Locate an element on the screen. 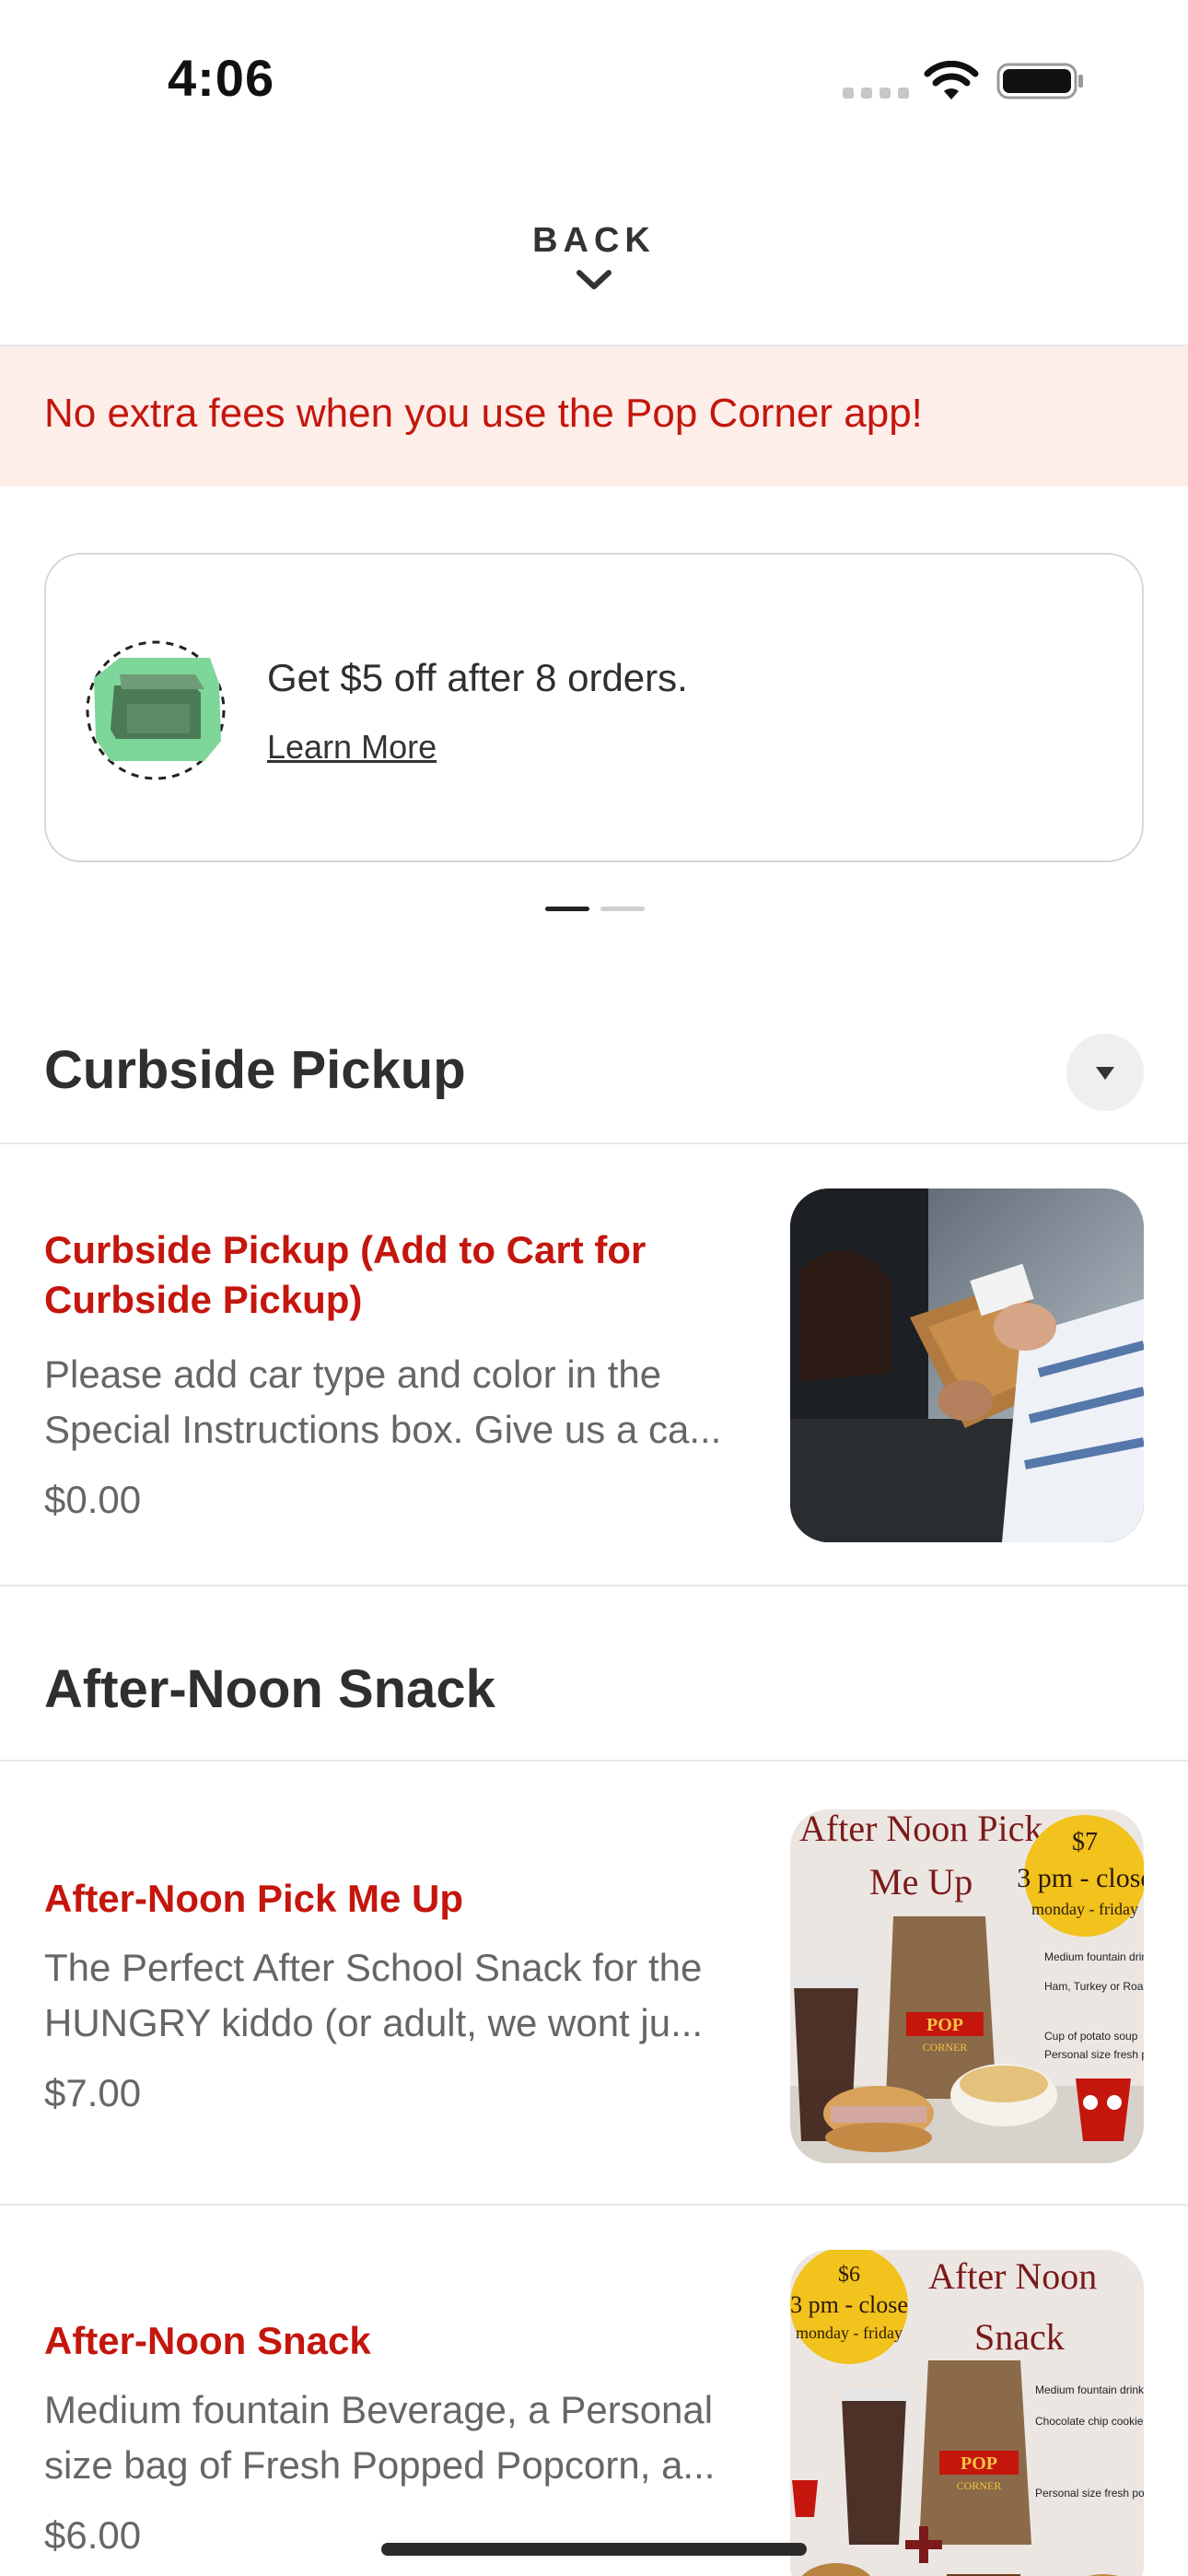  status-time: 4:06 is located at coordinates (221, 78).